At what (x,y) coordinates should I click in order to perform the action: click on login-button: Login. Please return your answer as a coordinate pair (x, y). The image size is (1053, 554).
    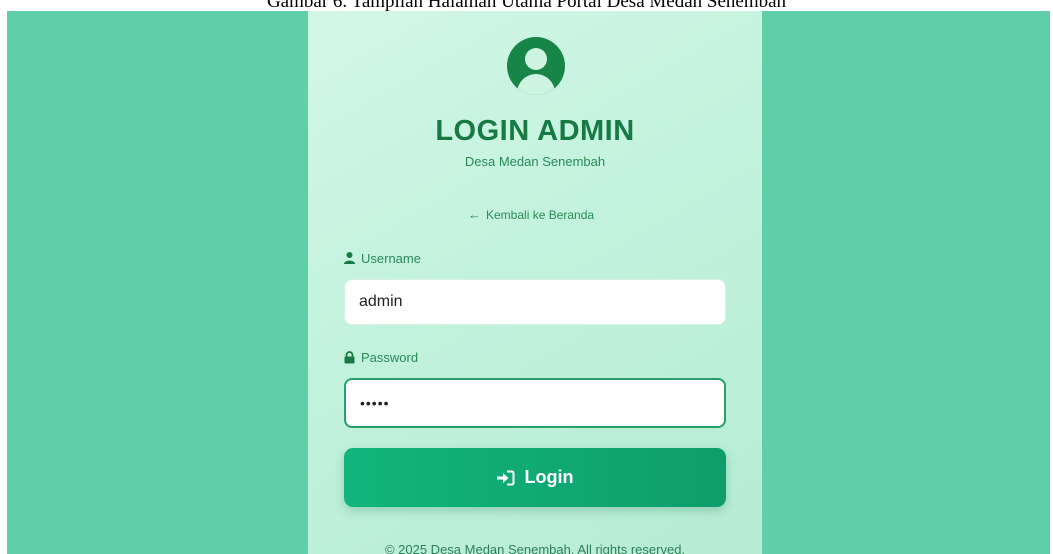
    Looking at the image, I should click on (535, 477).